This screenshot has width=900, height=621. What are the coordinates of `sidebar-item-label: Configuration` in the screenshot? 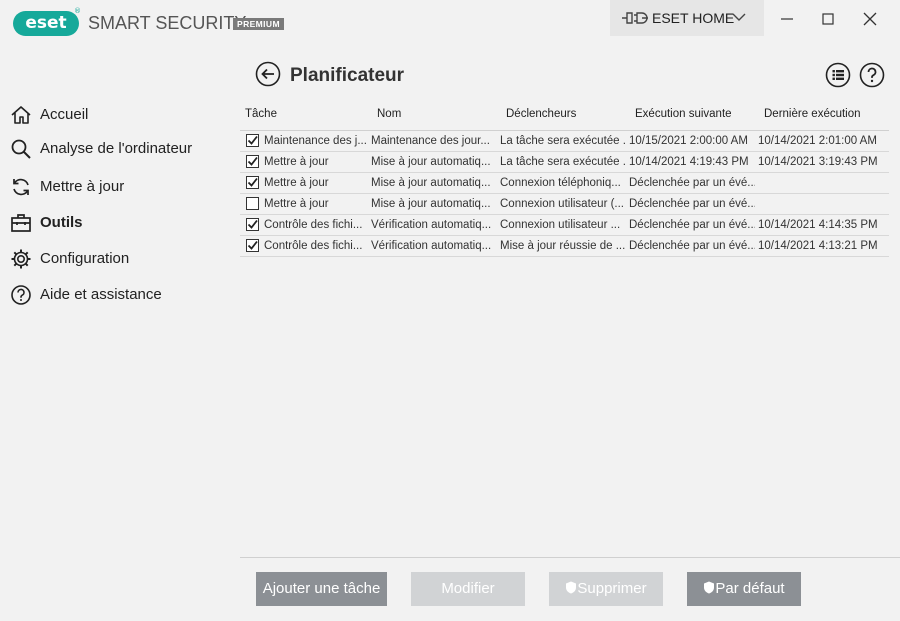 It's located at (85, 258).